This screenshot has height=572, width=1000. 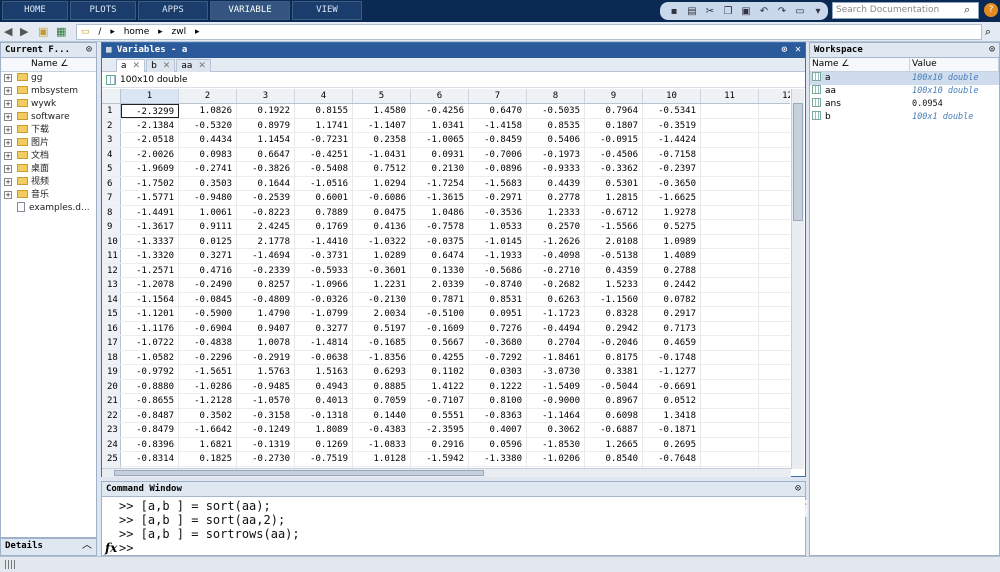 I want to click on table-cell: -0.2710, so click(x=556, y=270).